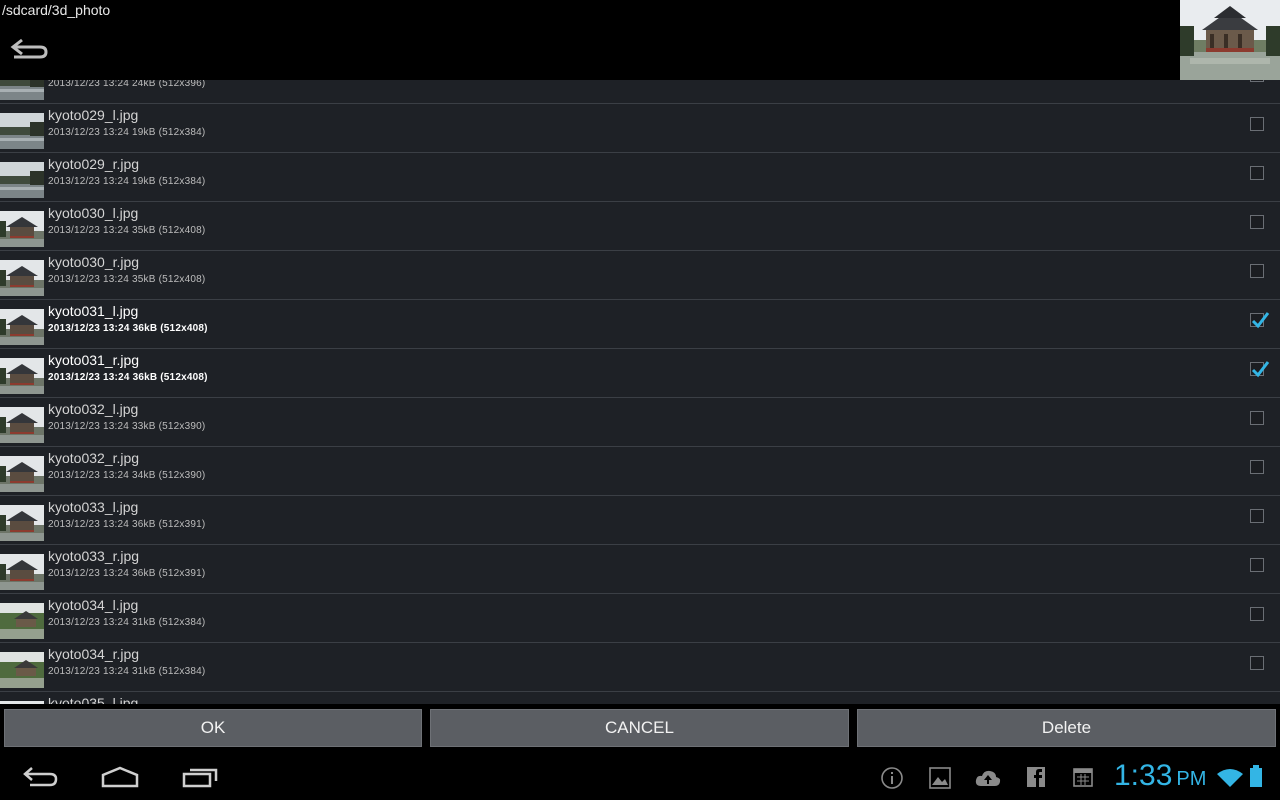  Describe the element at coordinates (640, 776) in the screenshot. I see `system-navigation-bar: 1:33 PM` at that location.